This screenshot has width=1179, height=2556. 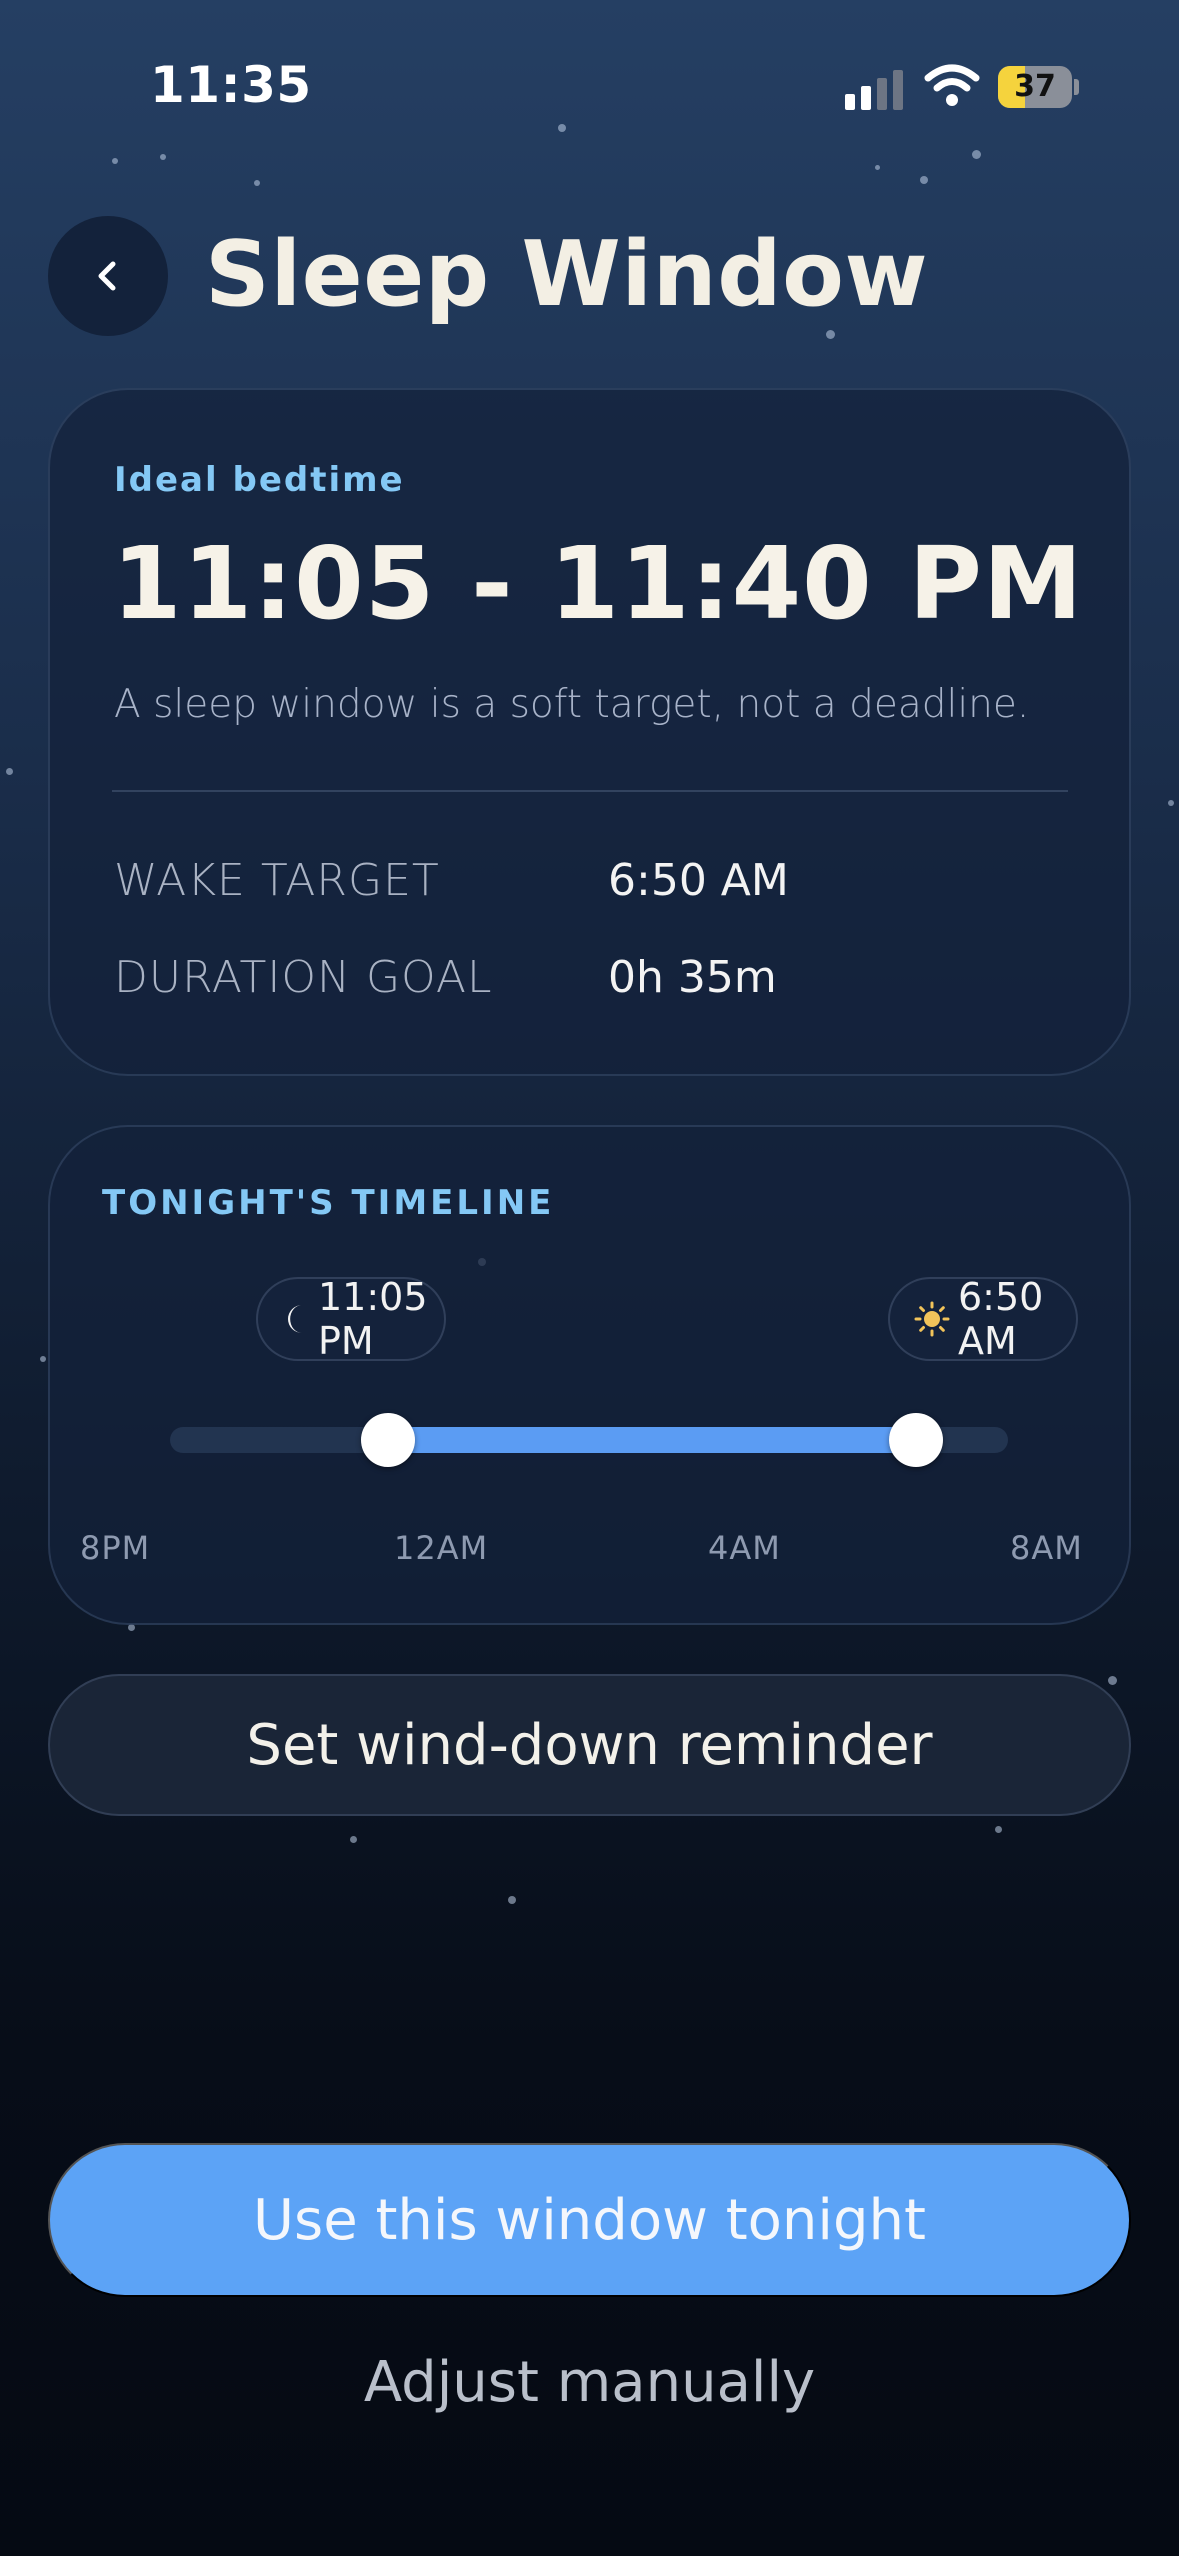 What do you see at coordinates (387, 1440) in the screenshot?
I see `bedtime-handle` at bounding box center [387, 1440].